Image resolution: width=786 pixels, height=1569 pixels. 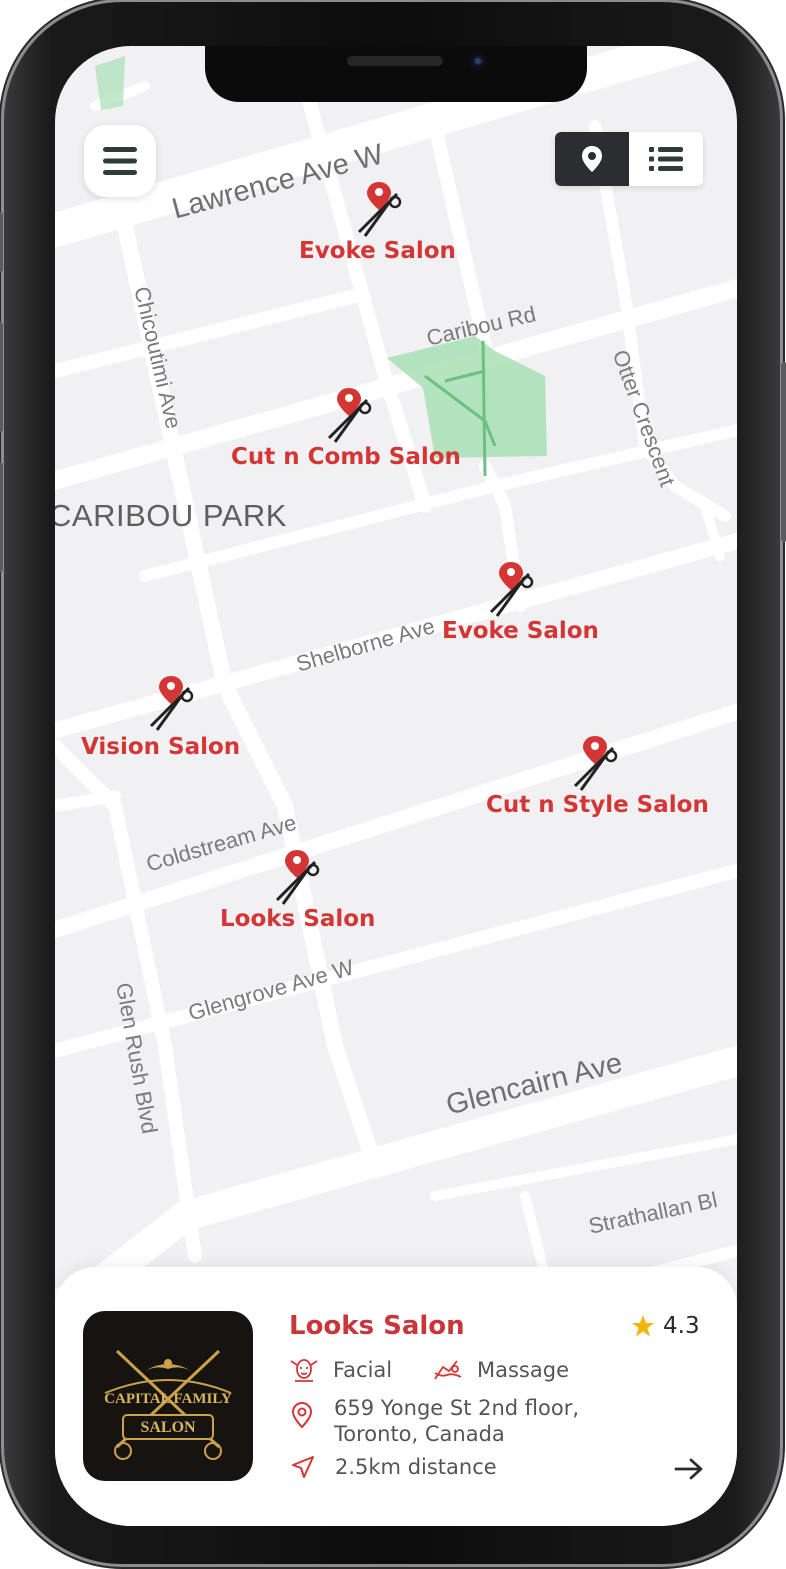 I want to click on massage-icon, so click(x=448, y=1370).